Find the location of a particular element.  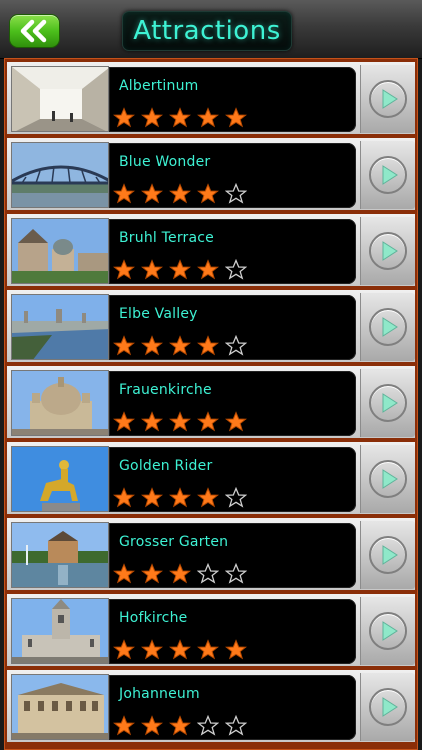

attraction-card: Johanneum is located at coordinates (232, 707).